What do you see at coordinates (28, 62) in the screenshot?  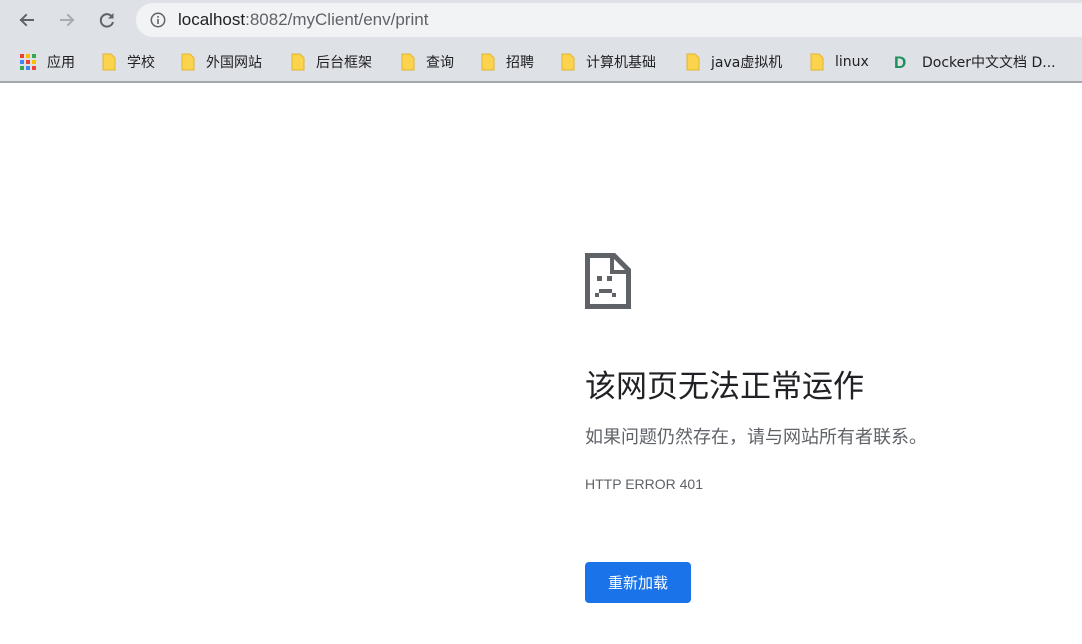 I see `apps-grid-icon` at bounding box center [28, 62].